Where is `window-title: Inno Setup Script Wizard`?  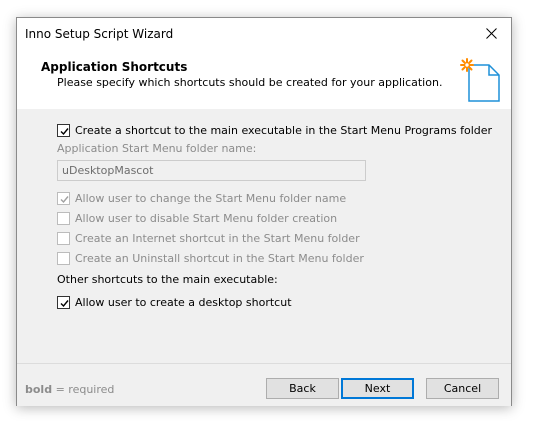 window-title: Inno Setup Script Wizard is located at coordinates (99, 34).